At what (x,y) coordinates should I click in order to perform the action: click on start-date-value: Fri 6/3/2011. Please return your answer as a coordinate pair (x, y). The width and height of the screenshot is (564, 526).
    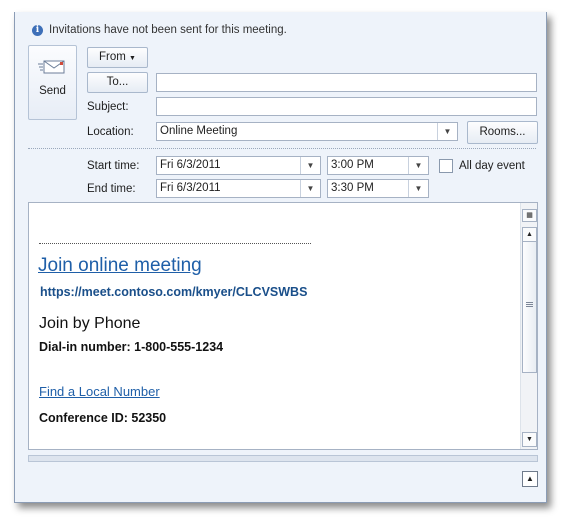
    Looking at the image, I should click on (190, 165).